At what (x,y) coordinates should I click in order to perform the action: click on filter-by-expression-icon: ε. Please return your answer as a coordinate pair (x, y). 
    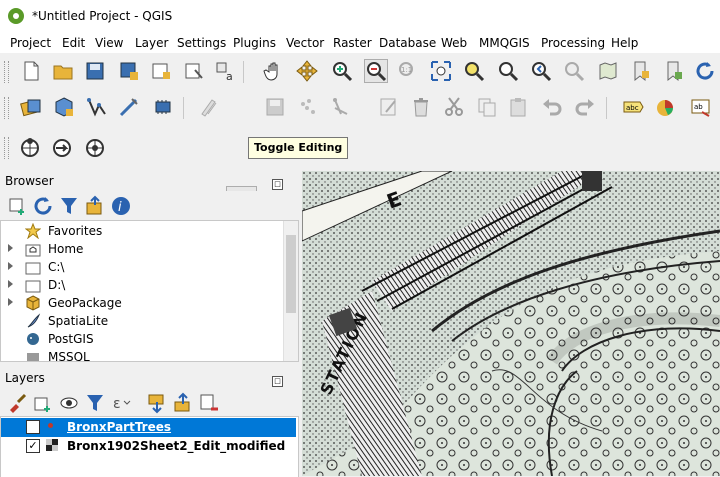
    Looking at the image, I should click on (120, 402).